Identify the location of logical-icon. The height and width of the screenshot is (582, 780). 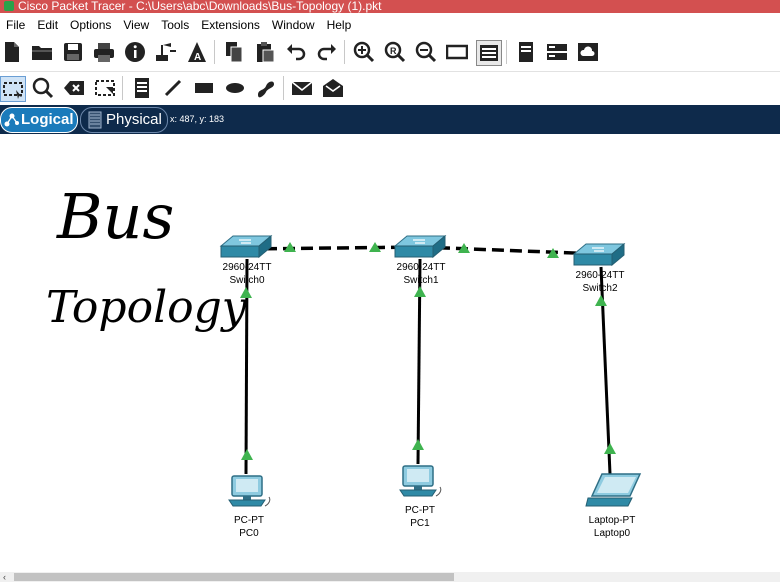
(11, 120).